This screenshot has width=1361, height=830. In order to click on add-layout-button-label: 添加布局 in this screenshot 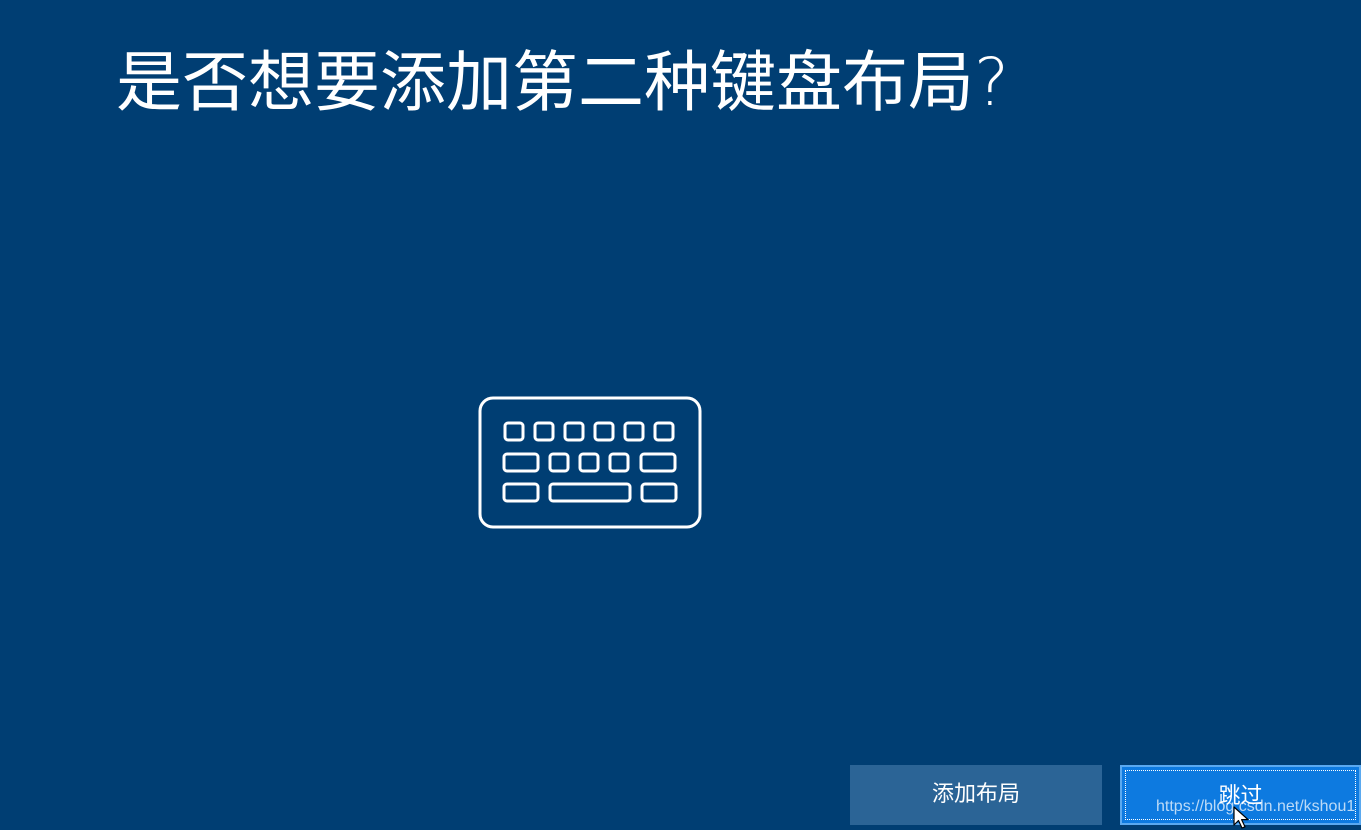, I will do `click(975, 794)`.